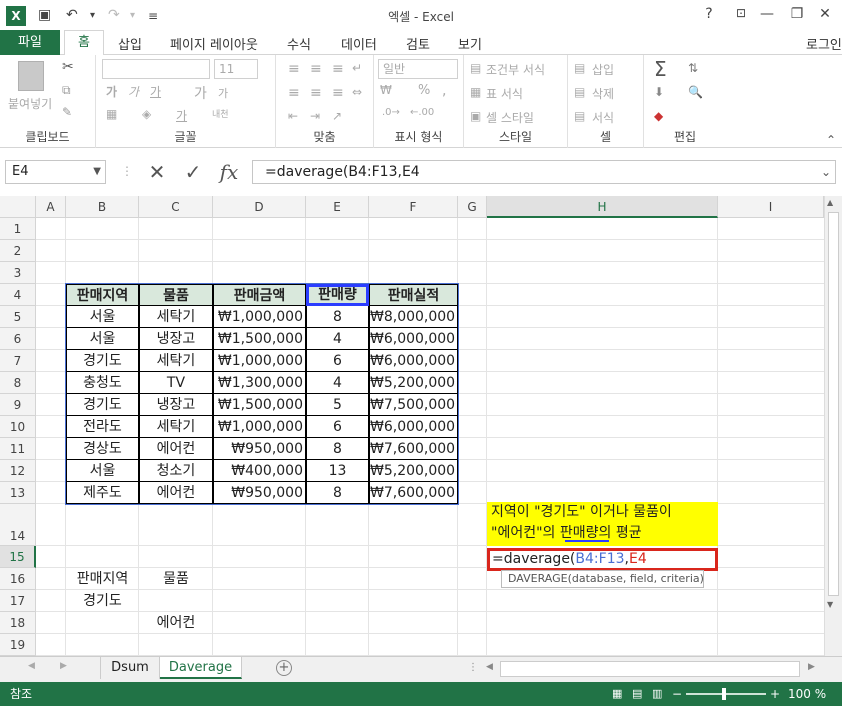  I want to click on row-header-4: 4, so click(18, 295).